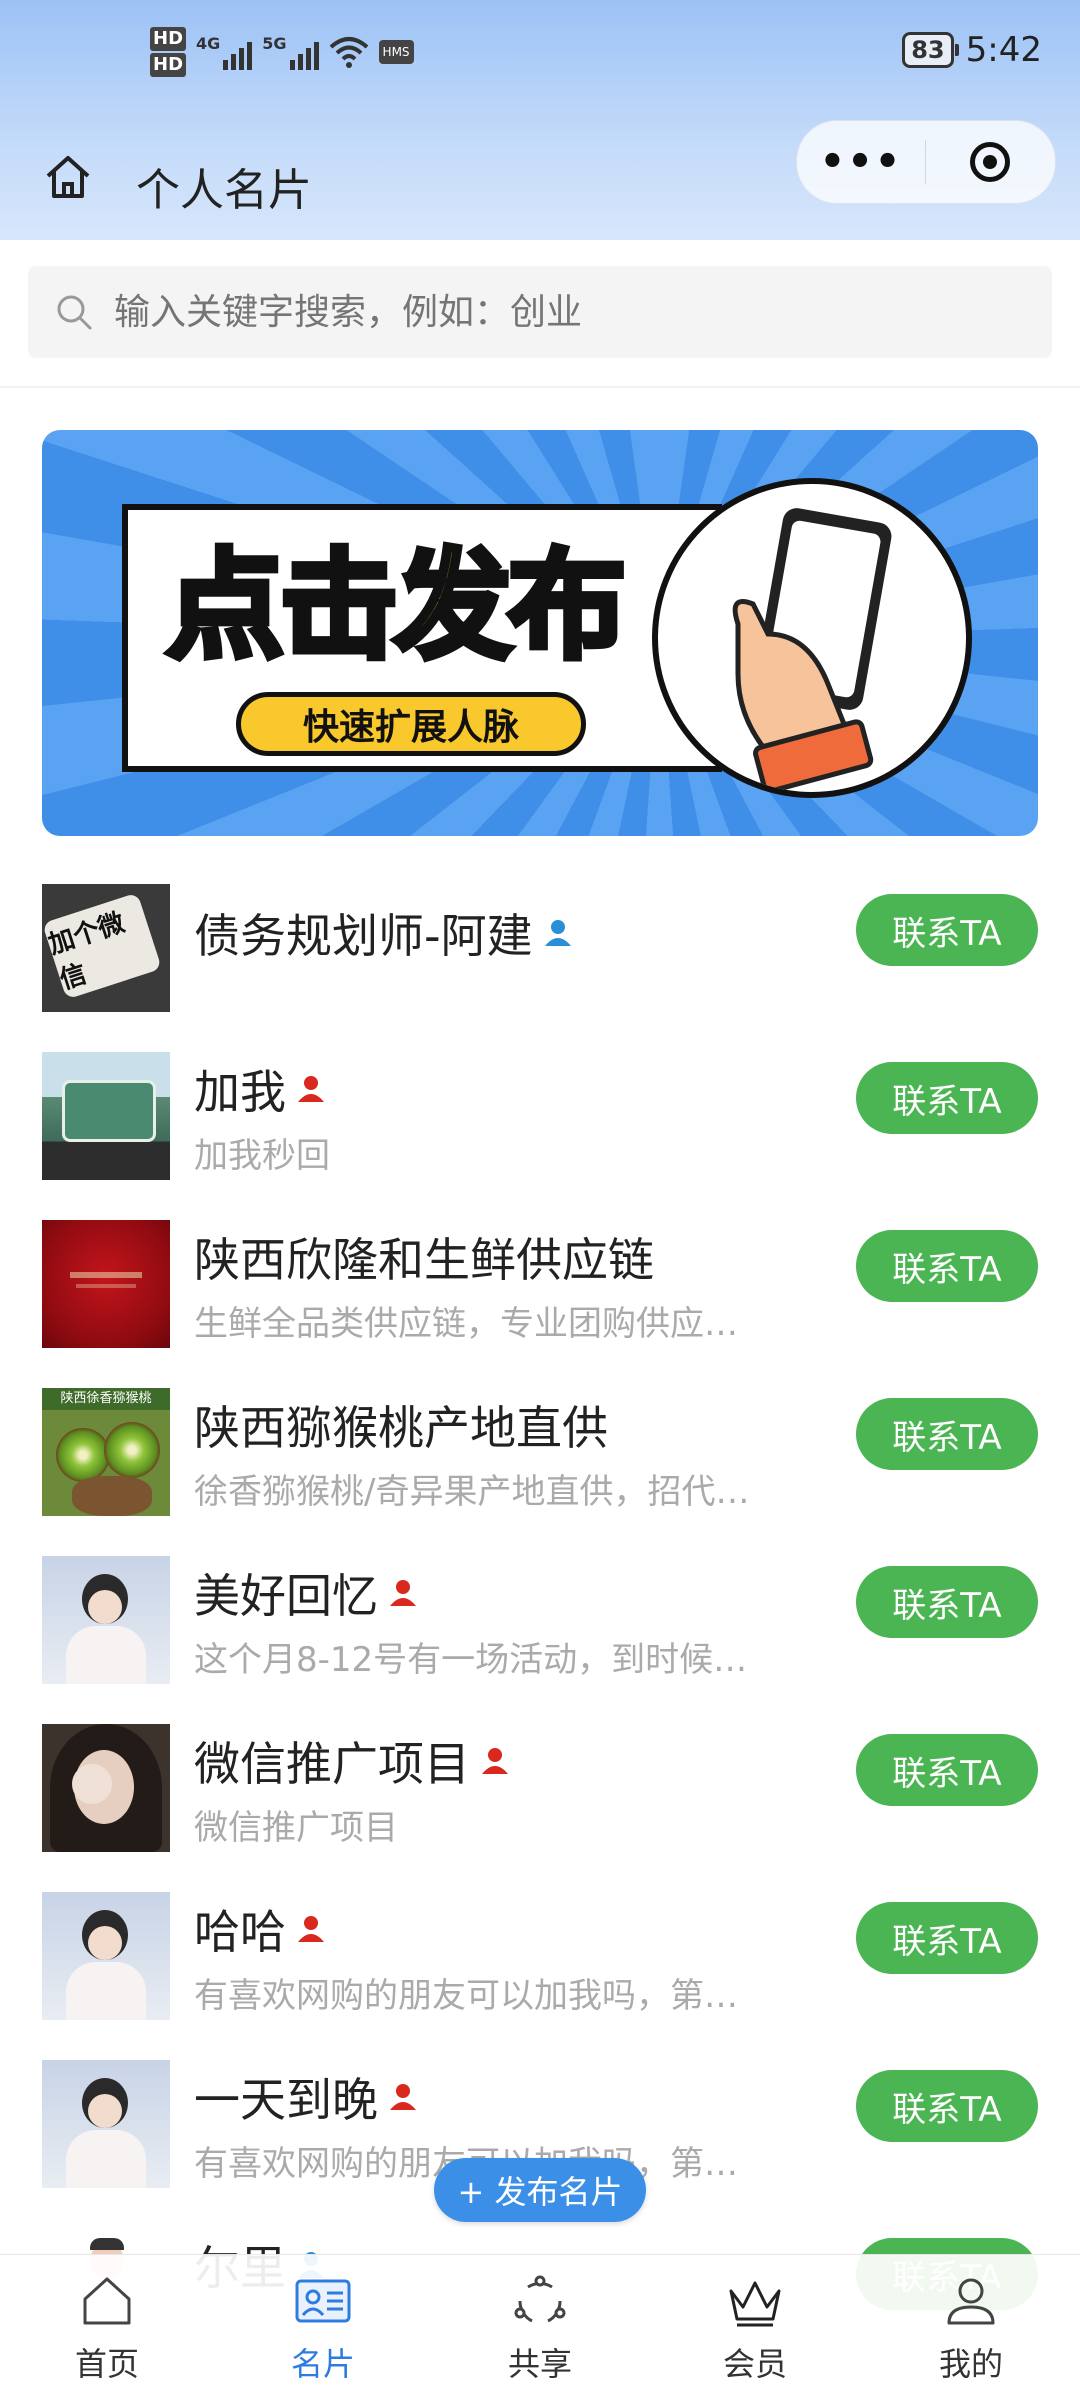 The image size is (1080, 2401). What do you see at coordinates (102, 946) in the screenshot?
I see `avatar-caption: 加个微信` at bounding box center [102, 946].